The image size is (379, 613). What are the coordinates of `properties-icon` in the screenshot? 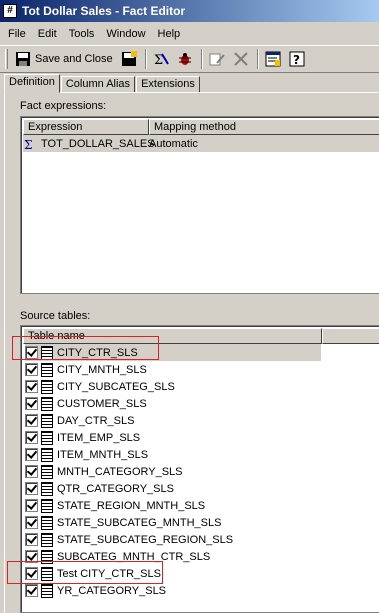 It's located at (273, 59).